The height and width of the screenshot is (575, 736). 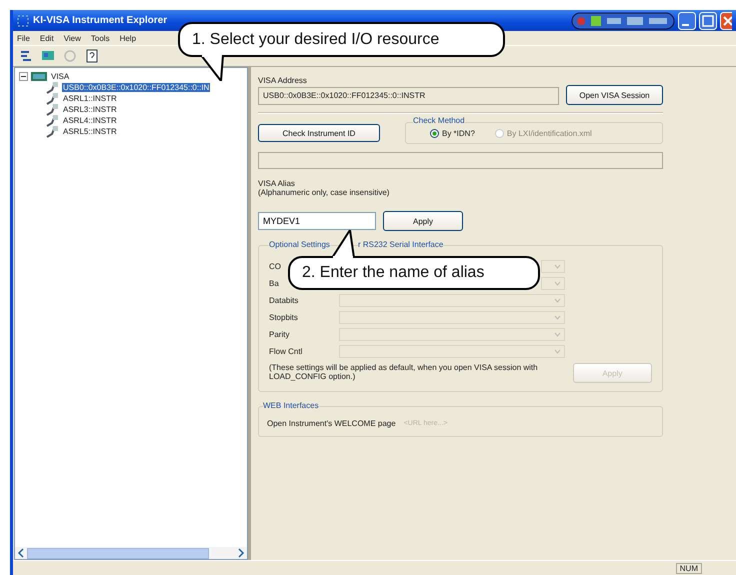 What do you see at coordinates (286, 351) in the screenshot?
I see `field-label: Flow Cntl` at bounding box center [286, 351].